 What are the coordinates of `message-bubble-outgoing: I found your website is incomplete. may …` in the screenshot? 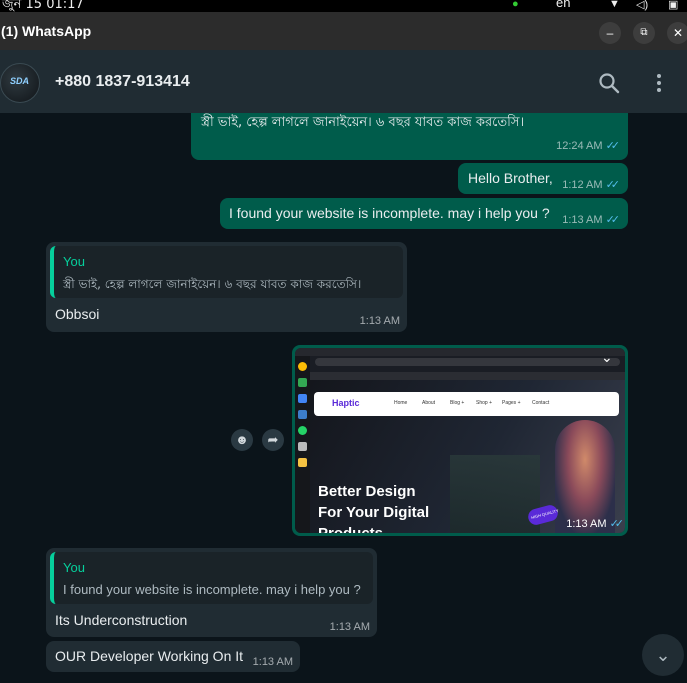 It's located at (424, 213).